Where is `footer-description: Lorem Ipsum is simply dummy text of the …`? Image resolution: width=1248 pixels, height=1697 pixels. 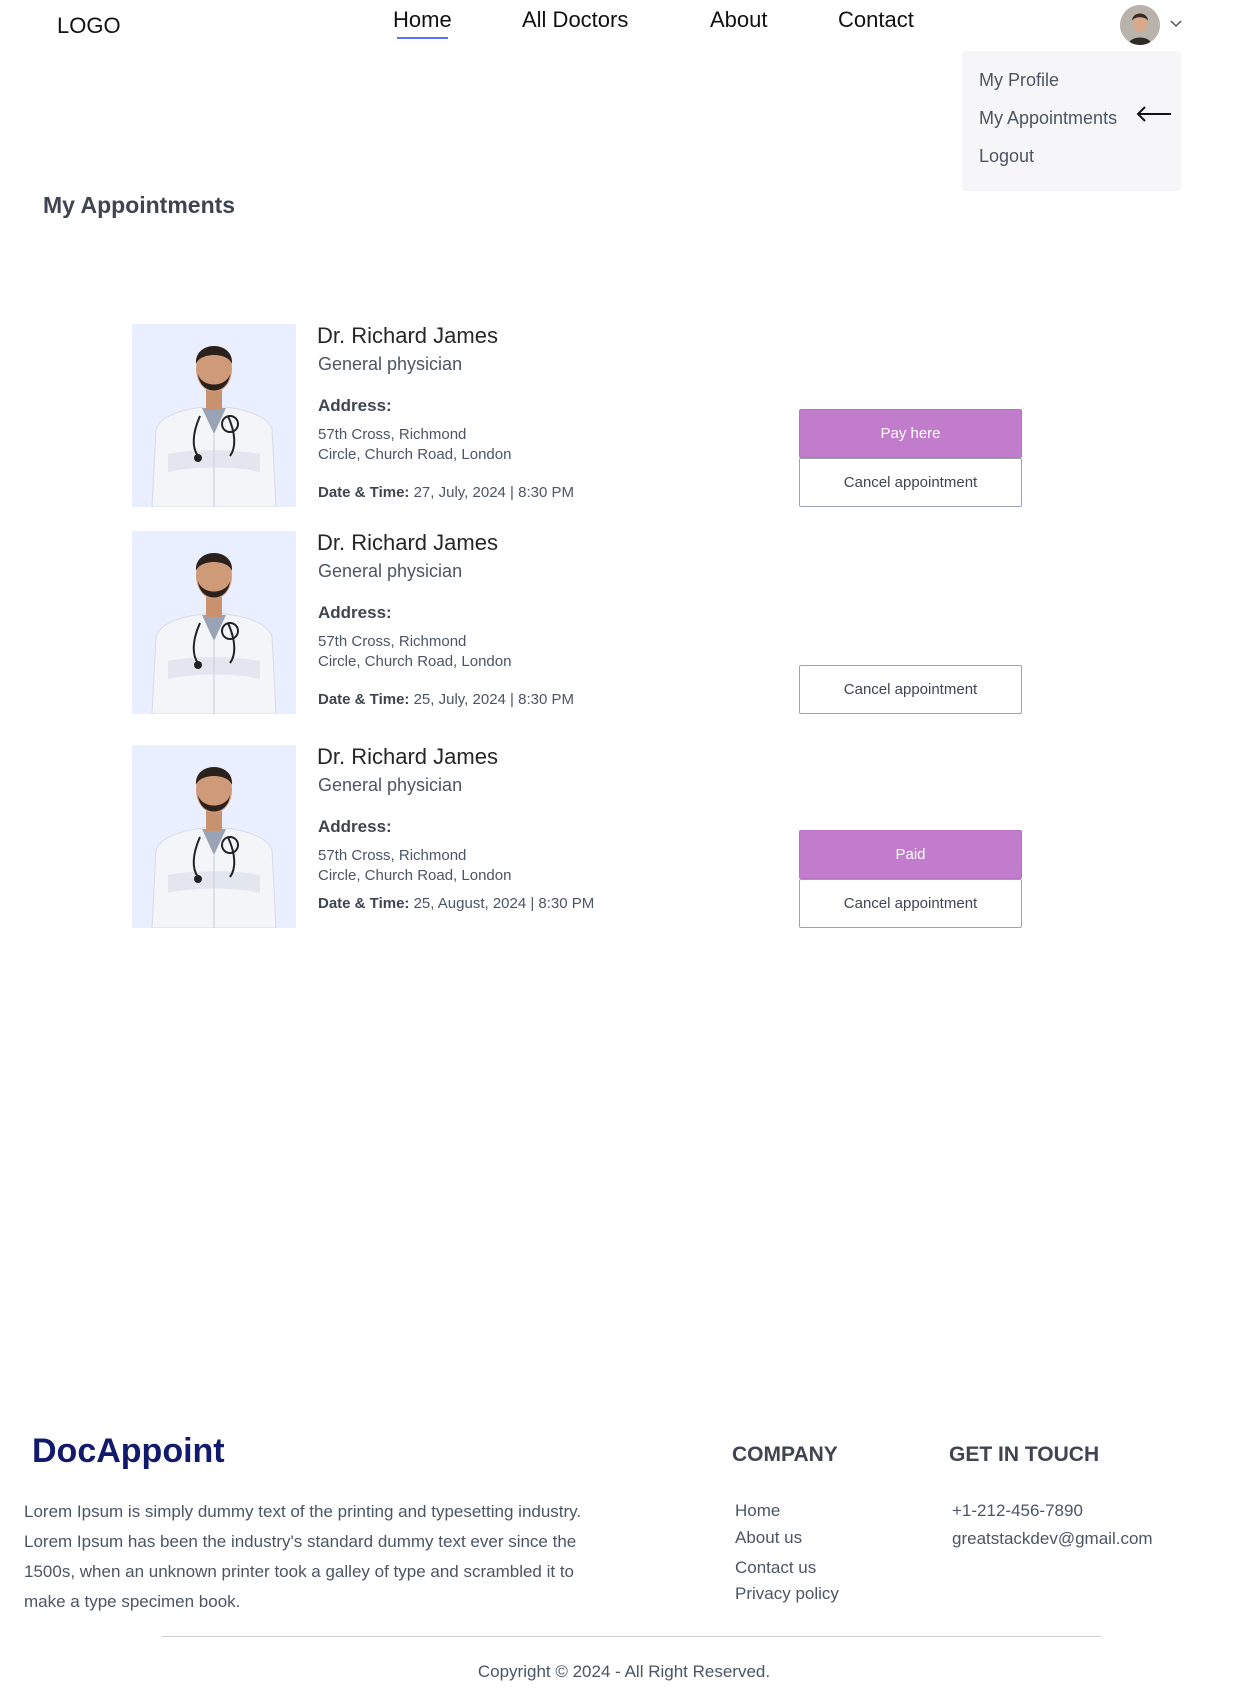 footer-description: Lorem Ipsum is simply dummy text of the … is located at coordinates (303, 1556).